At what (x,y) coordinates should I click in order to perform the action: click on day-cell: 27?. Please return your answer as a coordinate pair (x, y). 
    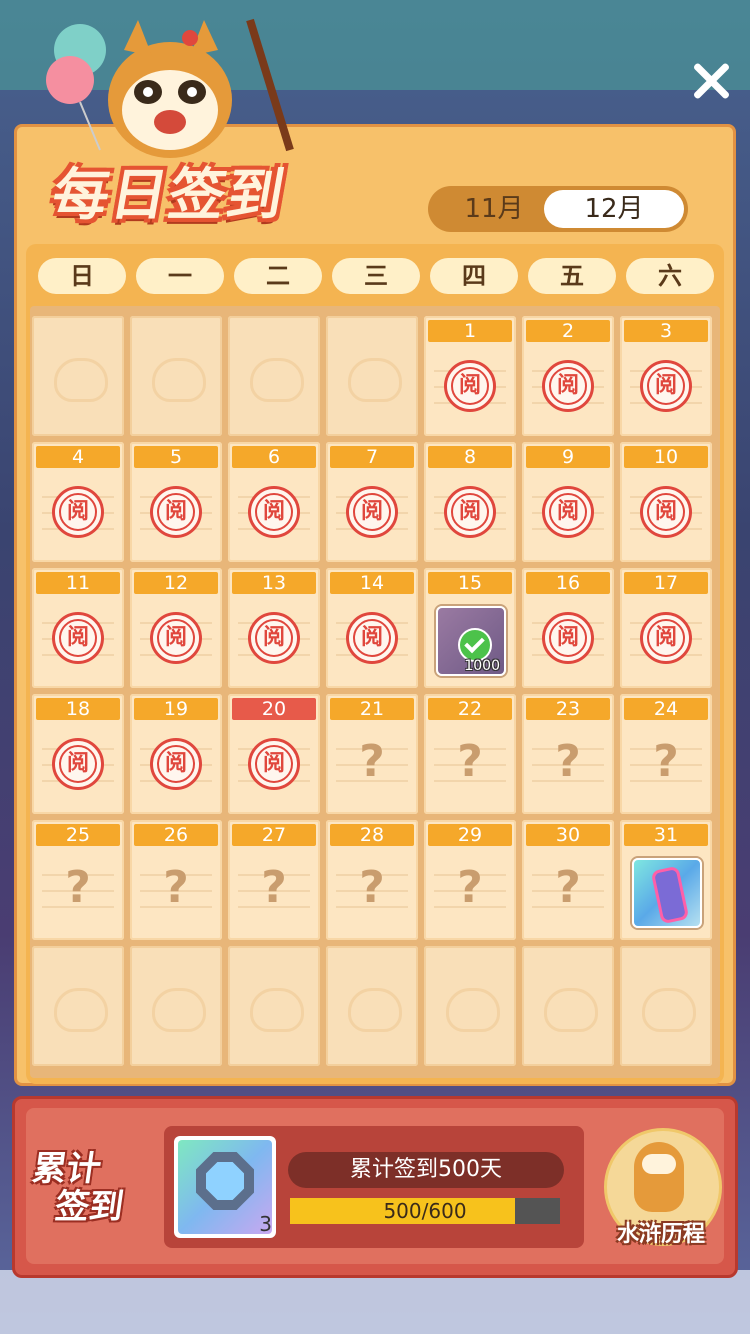
    Looking at the image, I should click on (274, 880).